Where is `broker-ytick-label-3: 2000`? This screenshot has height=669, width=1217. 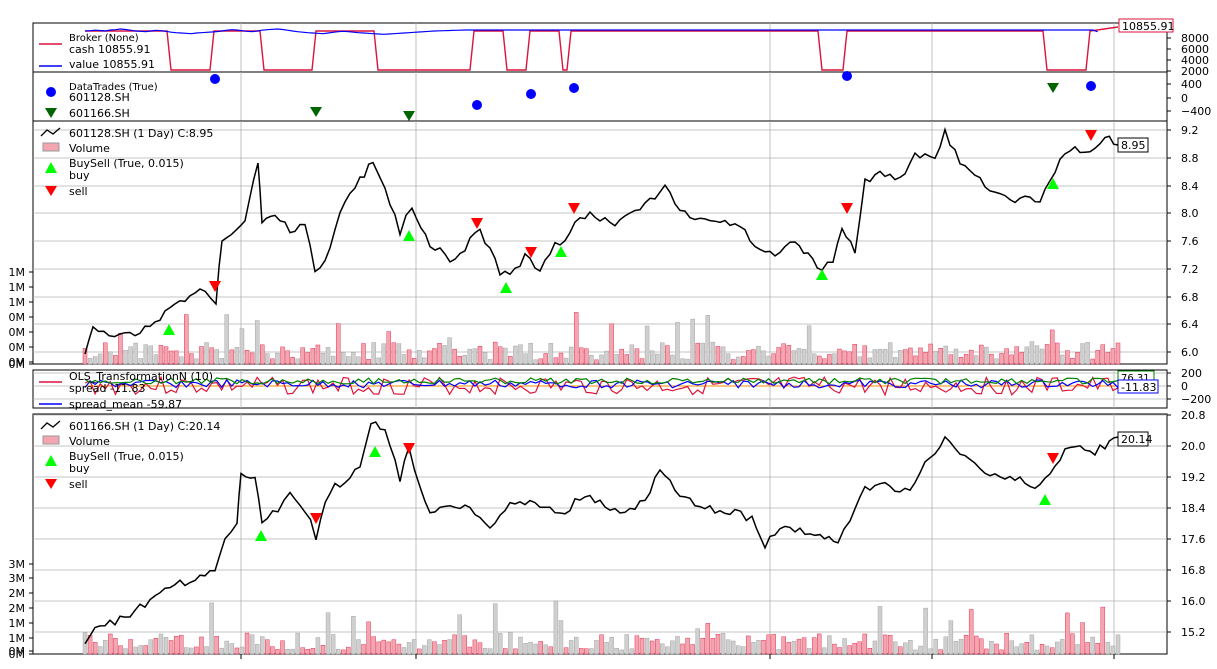
broker-ytick-label-3: 2000 is located at coordinates (1195, 71).